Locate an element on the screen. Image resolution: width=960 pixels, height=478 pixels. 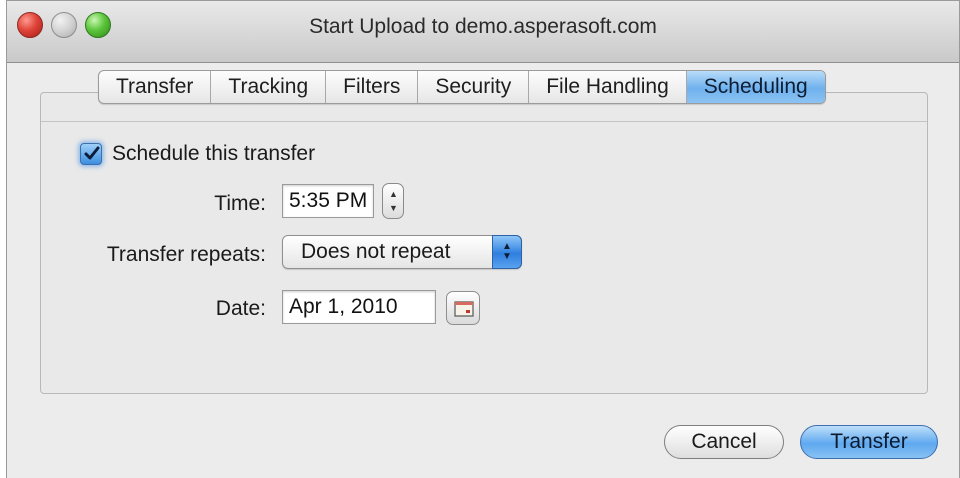
date-label: Date: is located at coordinates (240, 308).